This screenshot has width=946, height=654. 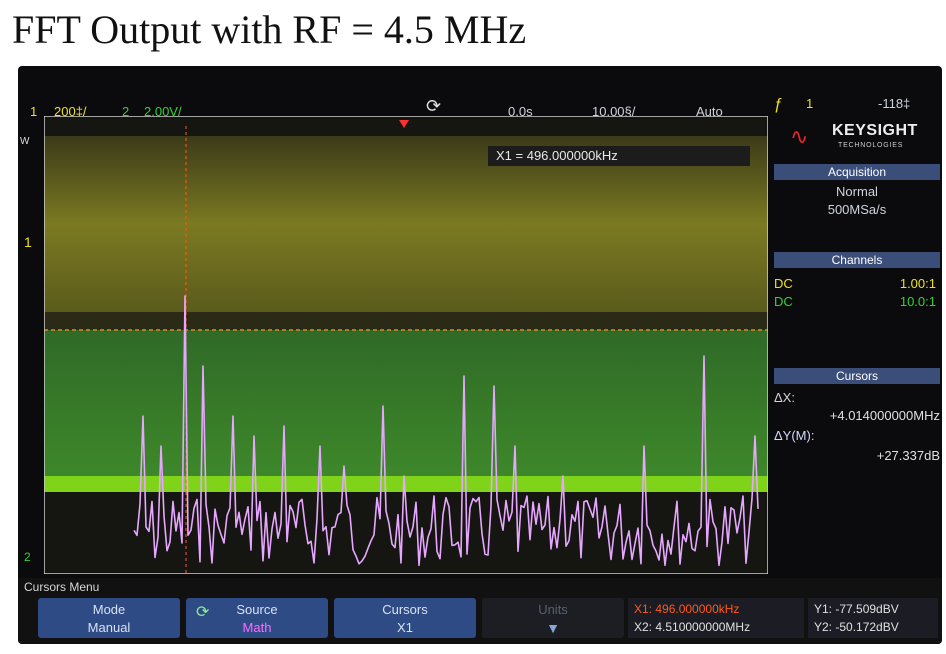 I want to click on ch2-ground-marker: 2, so click(x=27, y=557).